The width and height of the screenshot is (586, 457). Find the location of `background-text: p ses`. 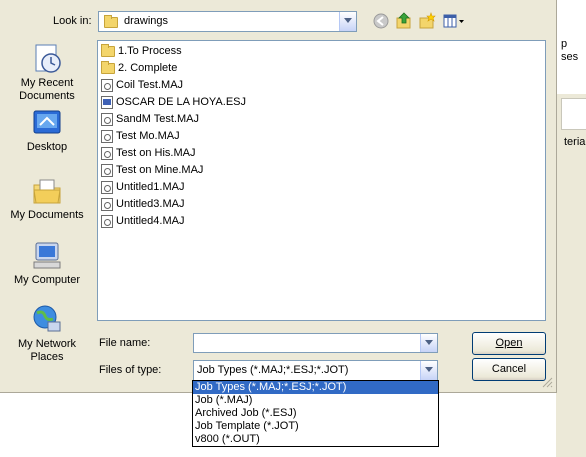

background-text: p ses is located at coordinates (570, 50).